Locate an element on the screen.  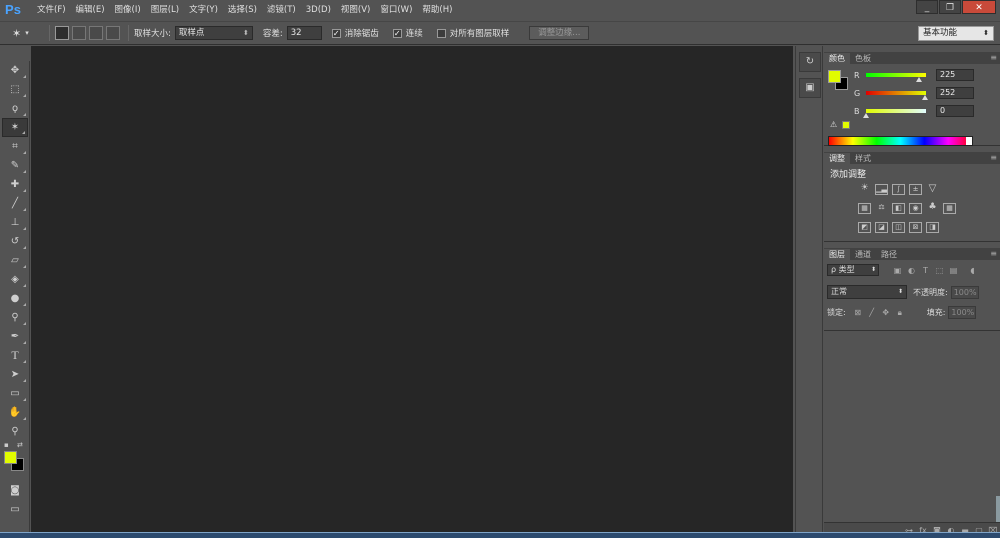
tab-swatches: 色板 is located at coordinates (863, 58).